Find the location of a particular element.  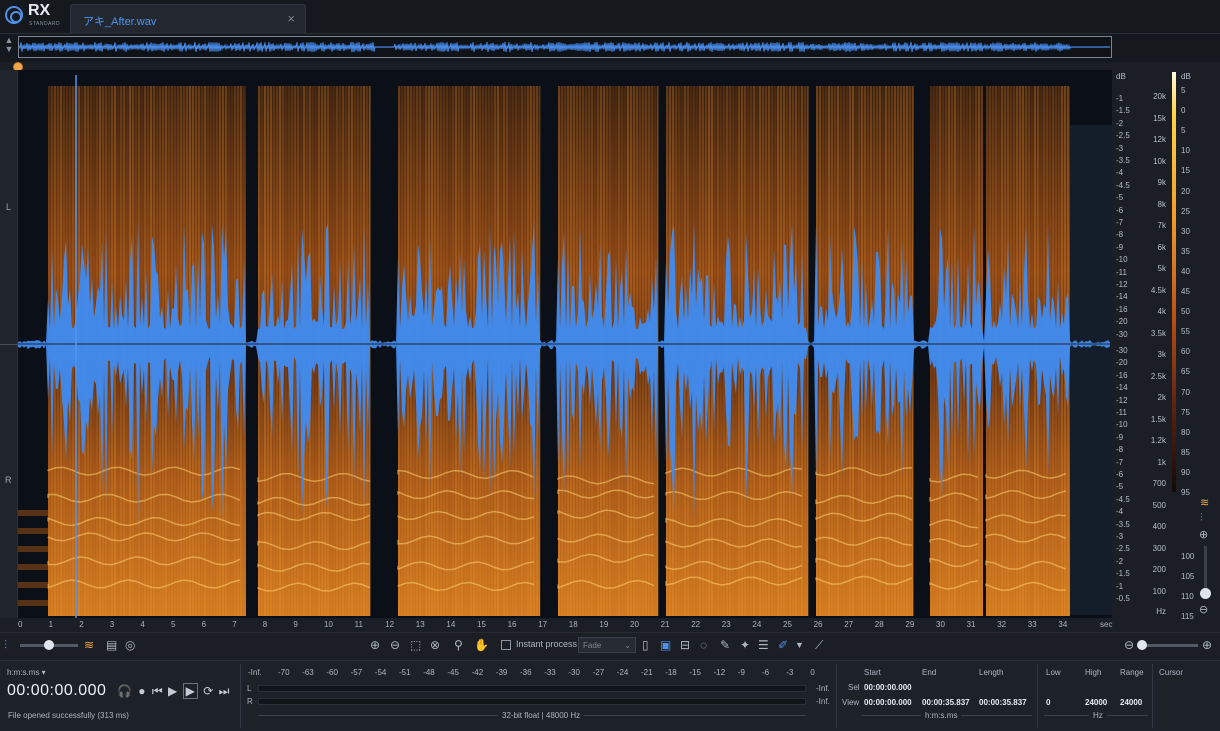

instant-process-checkbox is located at coordinates (506, 645).